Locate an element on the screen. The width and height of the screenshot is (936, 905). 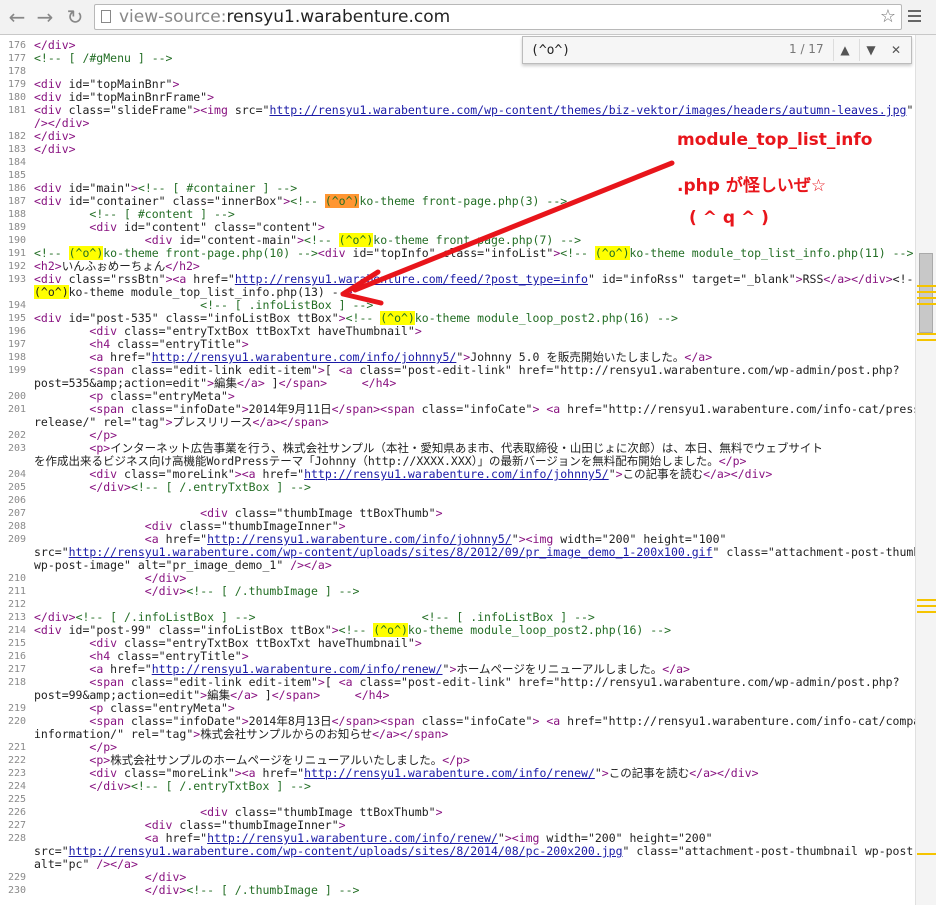
annotation-line-1: module_top_list_info is located at coordinates (775, 140).